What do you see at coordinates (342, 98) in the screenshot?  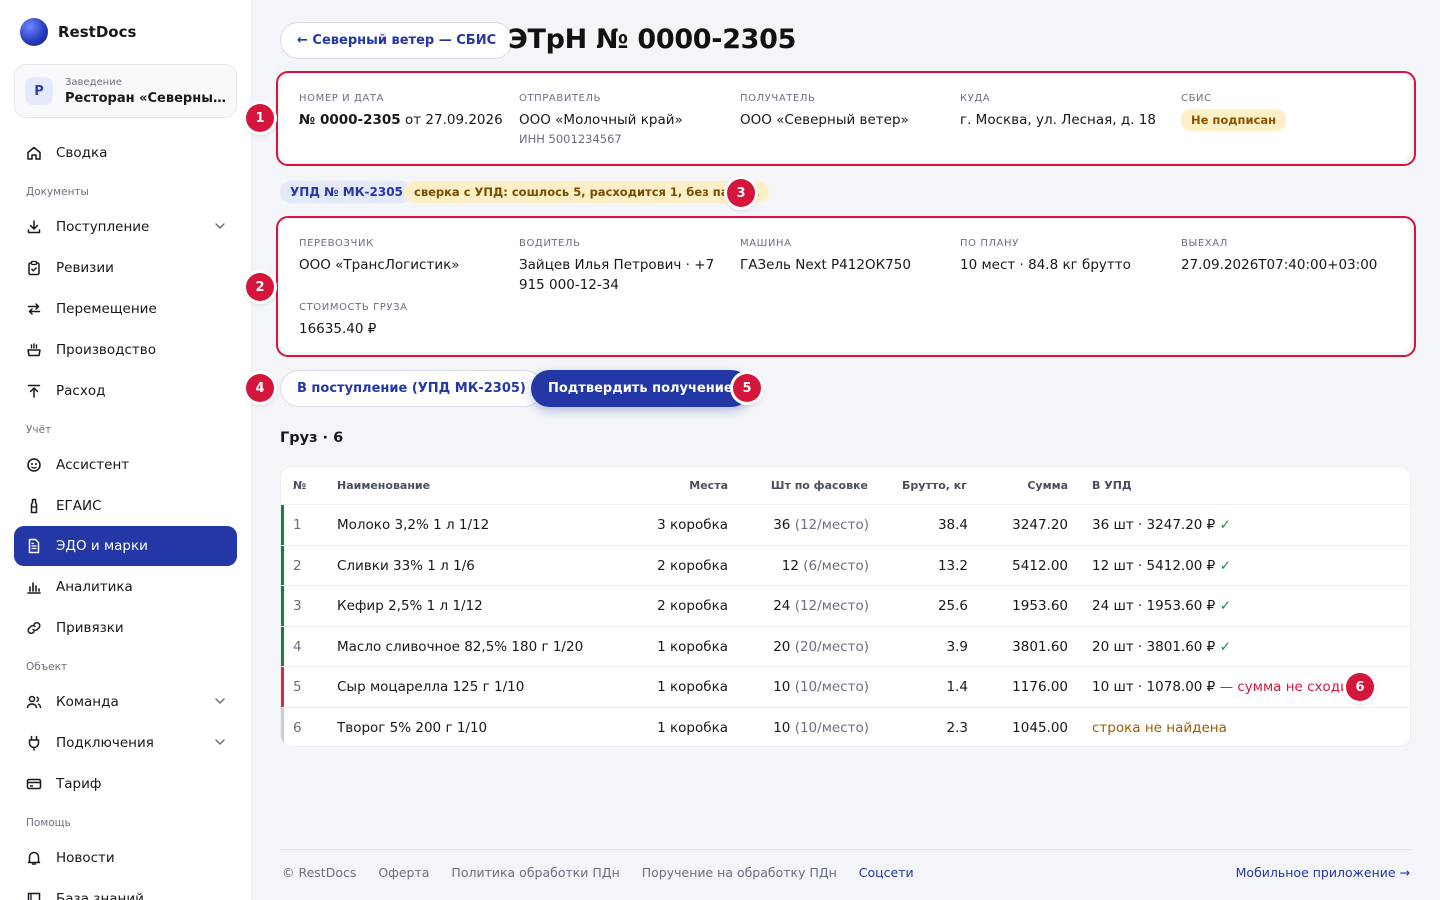 I see `doc-number-label: Номер и дата` at bounding box center [342, 98].